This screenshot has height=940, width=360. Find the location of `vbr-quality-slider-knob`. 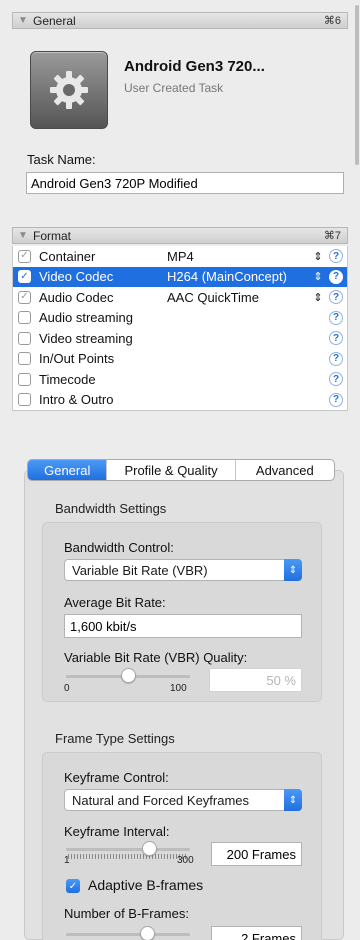

vbr-quality-slider-knob is located at coordinates (128, 675).